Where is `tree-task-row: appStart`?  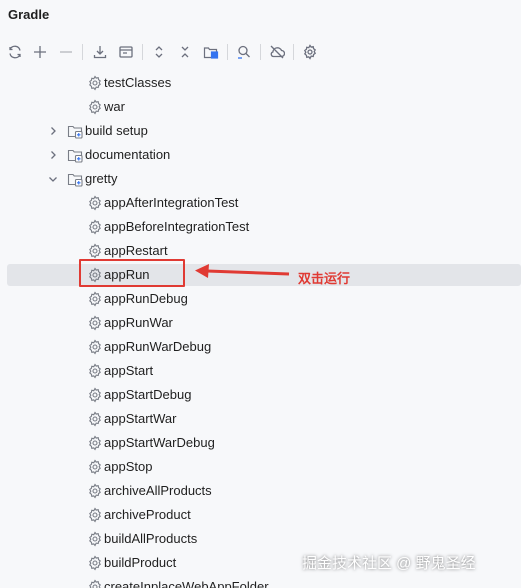 tree-task-row: appStart is located at coordinates (260, 371).